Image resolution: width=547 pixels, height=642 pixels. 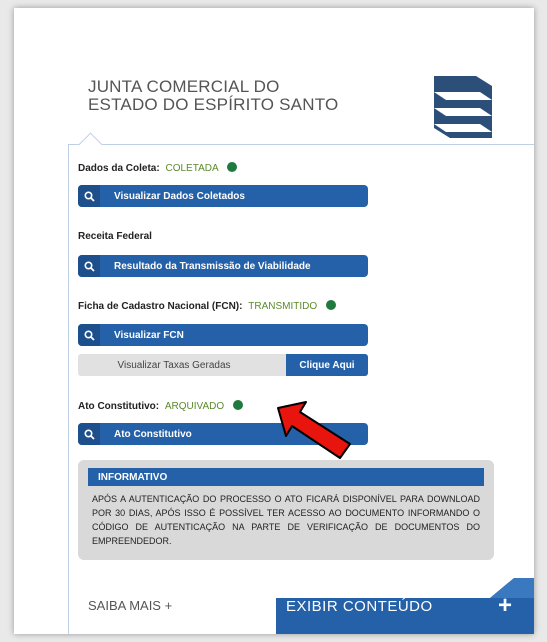 What do you see at coordinates (192, 168) in the screenshot?
I see `coleta-status: COLETADA` at bounding box center [192, 168].